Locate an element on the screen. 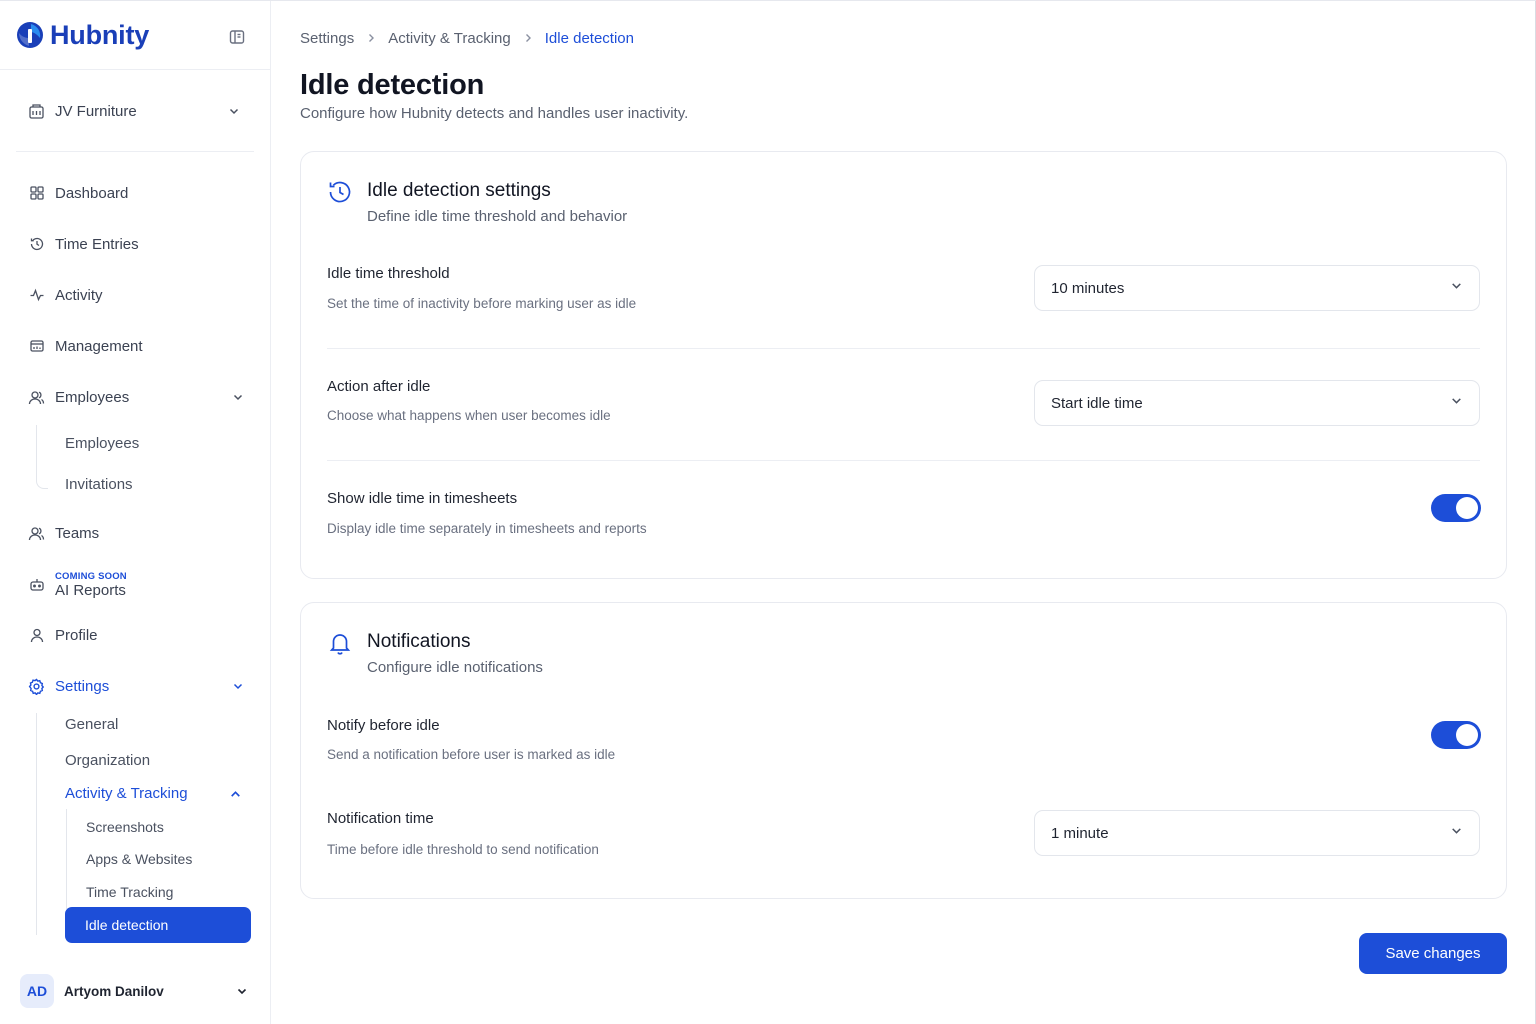 The width and height of the screenshot is (1536, 1024). coming-soon-badge: COMING SOON is located at coordinates (91, 576).